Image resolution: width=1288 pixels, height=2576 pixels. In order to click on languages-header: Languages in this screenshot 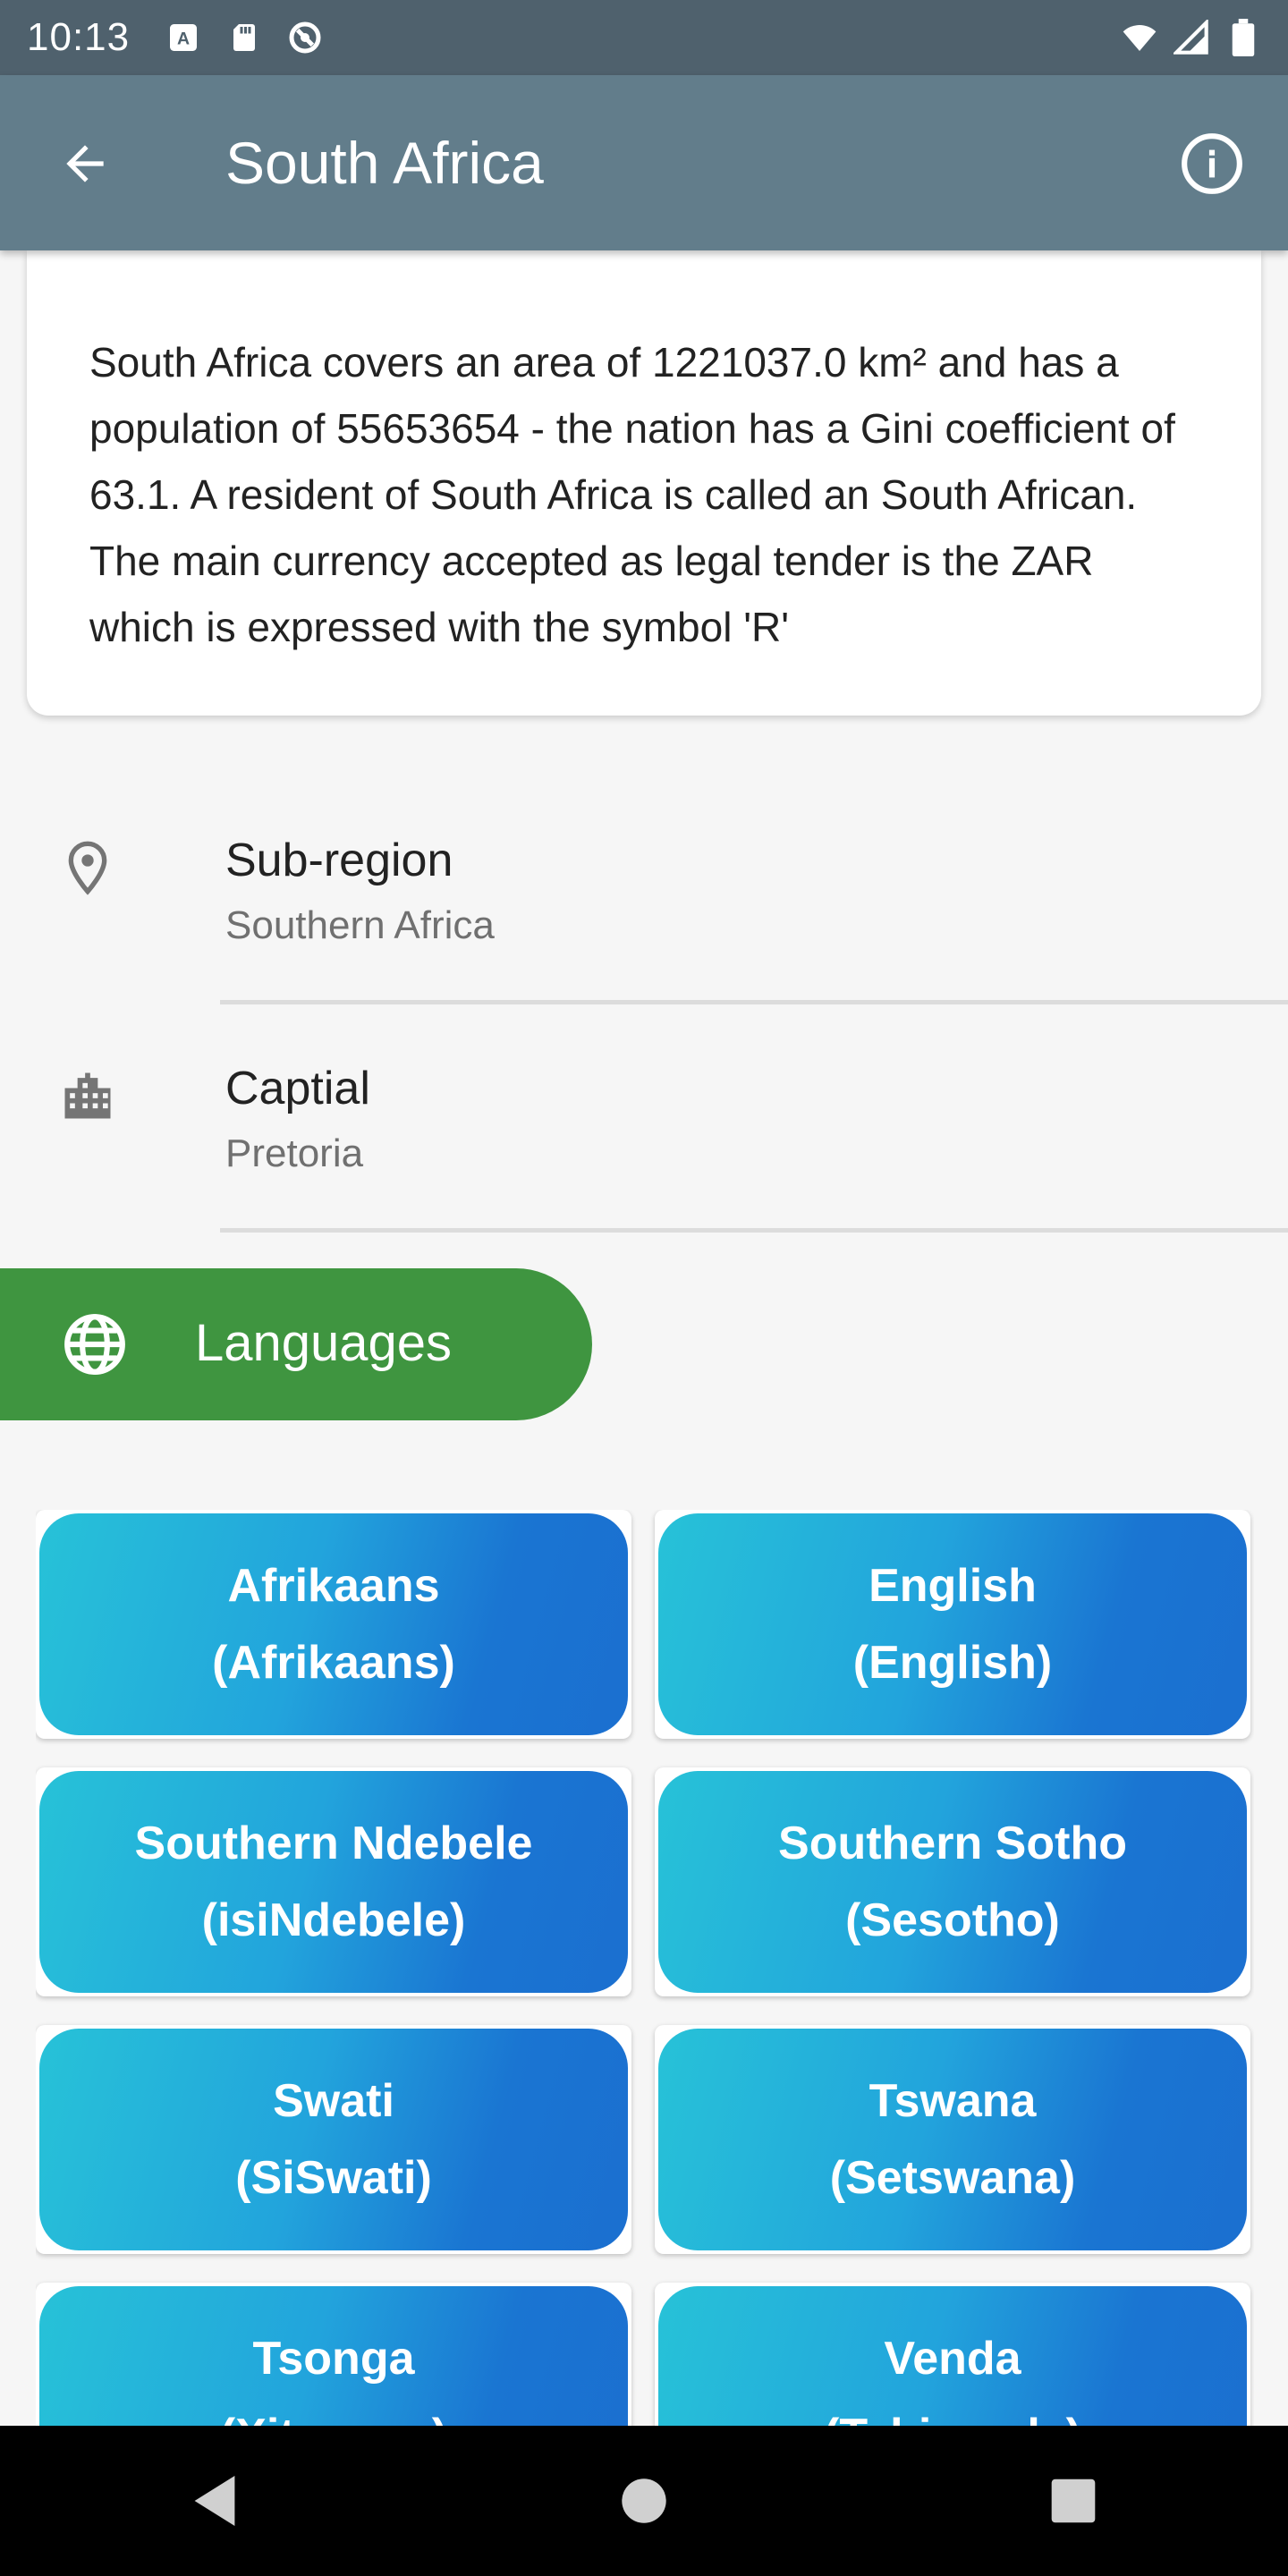, I will do `click(296, 1344)`.